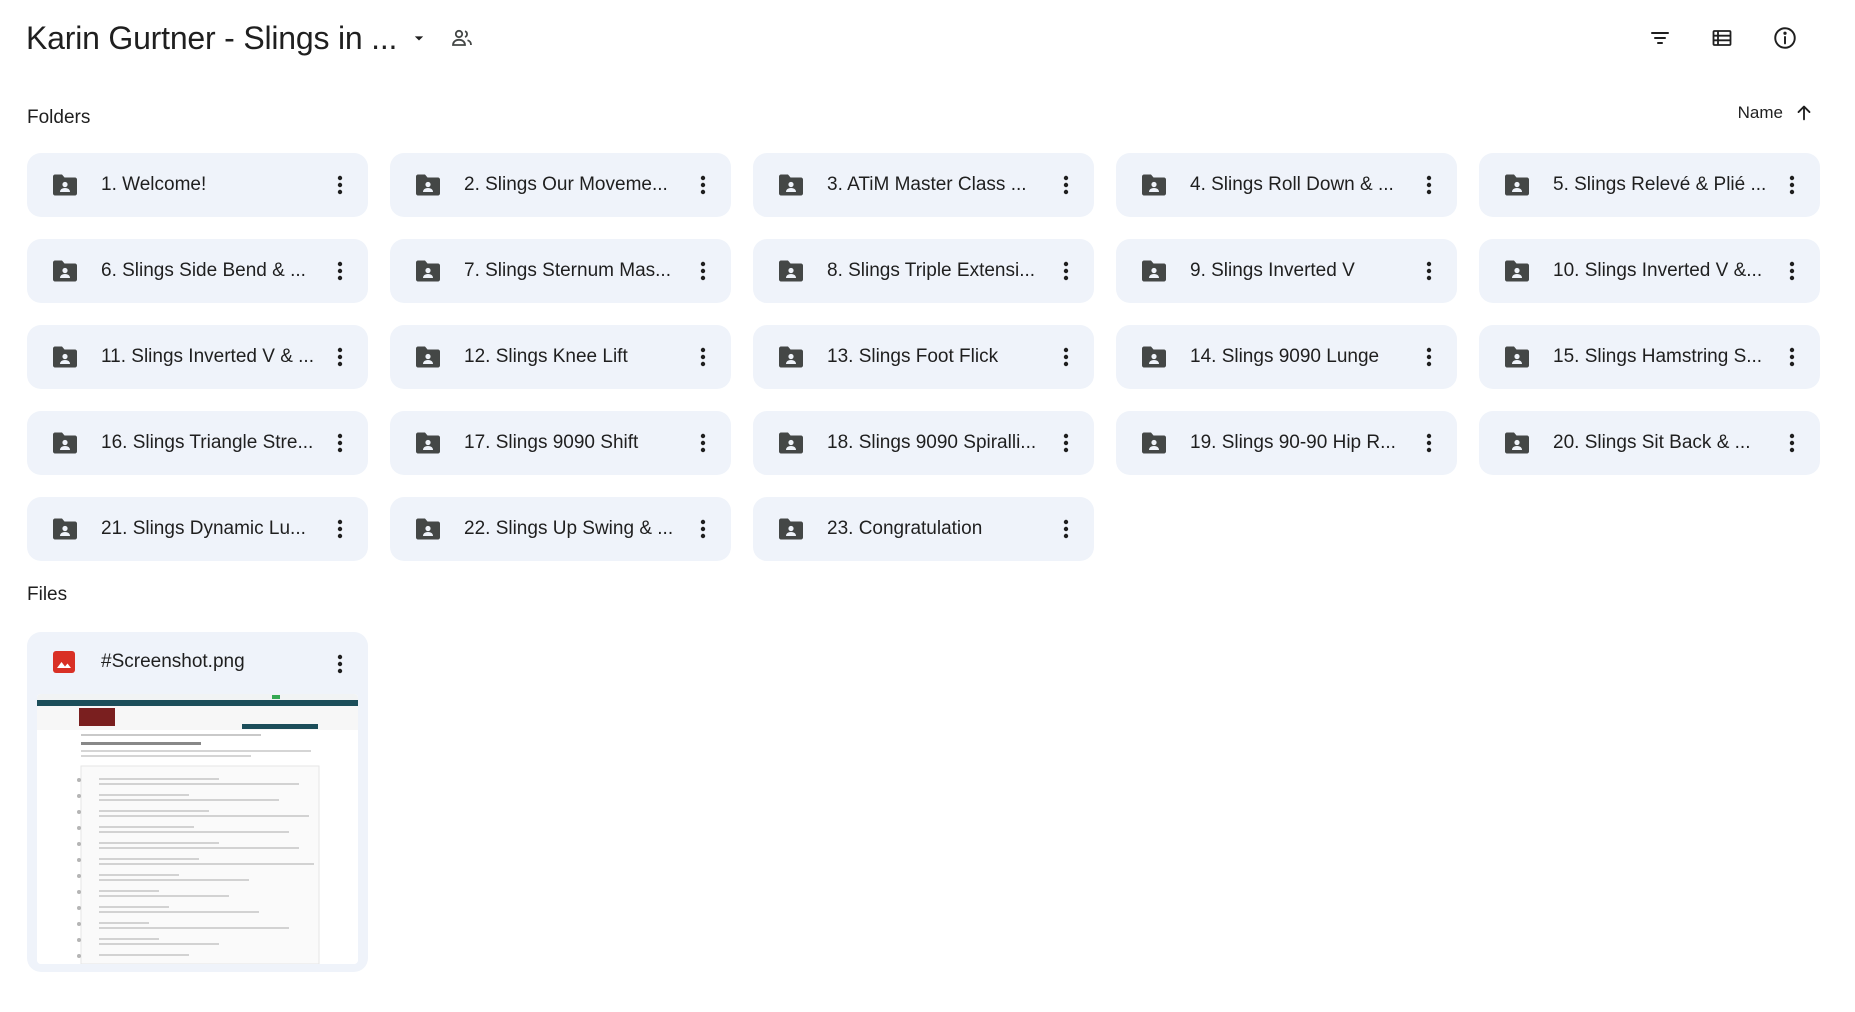 Image resolution: width=1855 pixels, height=1012 pixels. I want to click on list-view-icon, so click(1722, 38).